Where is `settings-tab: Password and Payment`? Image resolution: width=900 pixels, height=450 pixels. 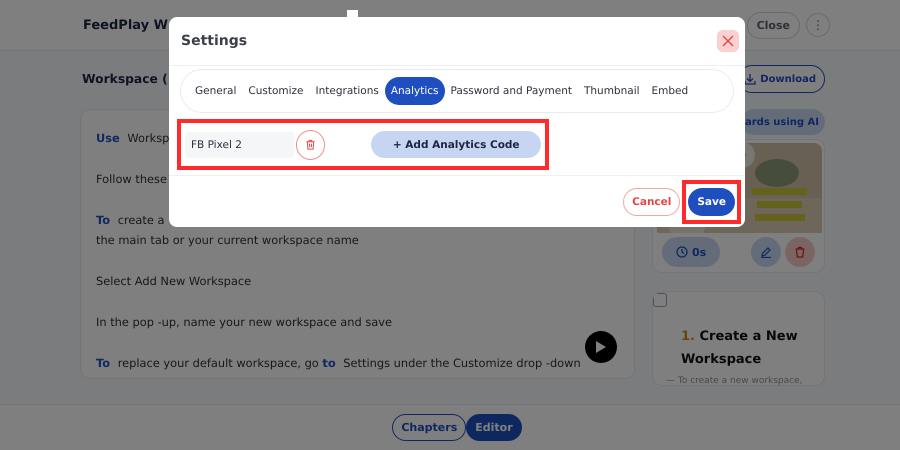 settings-tab: Password and Payment is located at coordinates (511, 91).